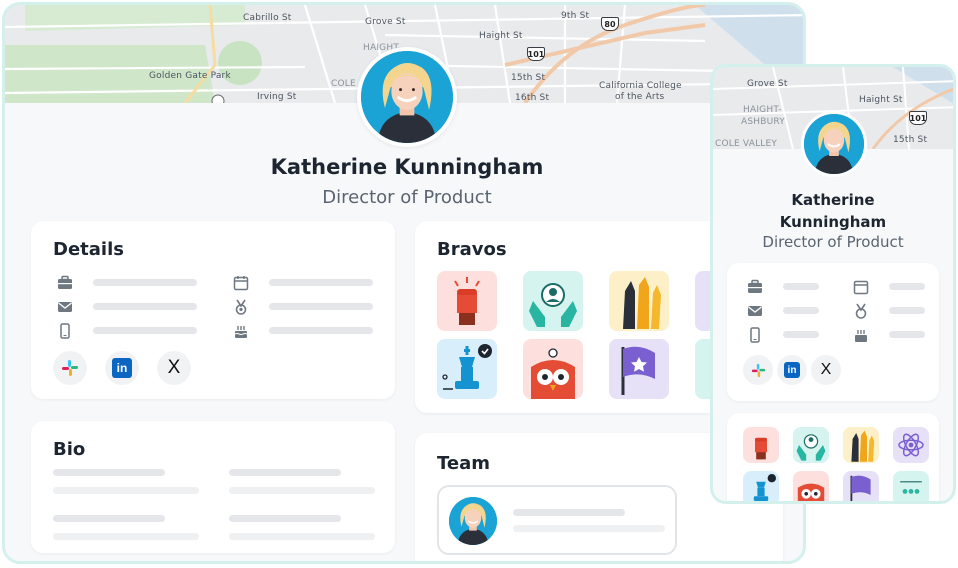 Image resolution: width=958 pixels, height=568 pixels. What do you see at coordinates (640, 97) in the screenshot?
I see `map-place-label: of the Arts` at bounding box center [640, 97].